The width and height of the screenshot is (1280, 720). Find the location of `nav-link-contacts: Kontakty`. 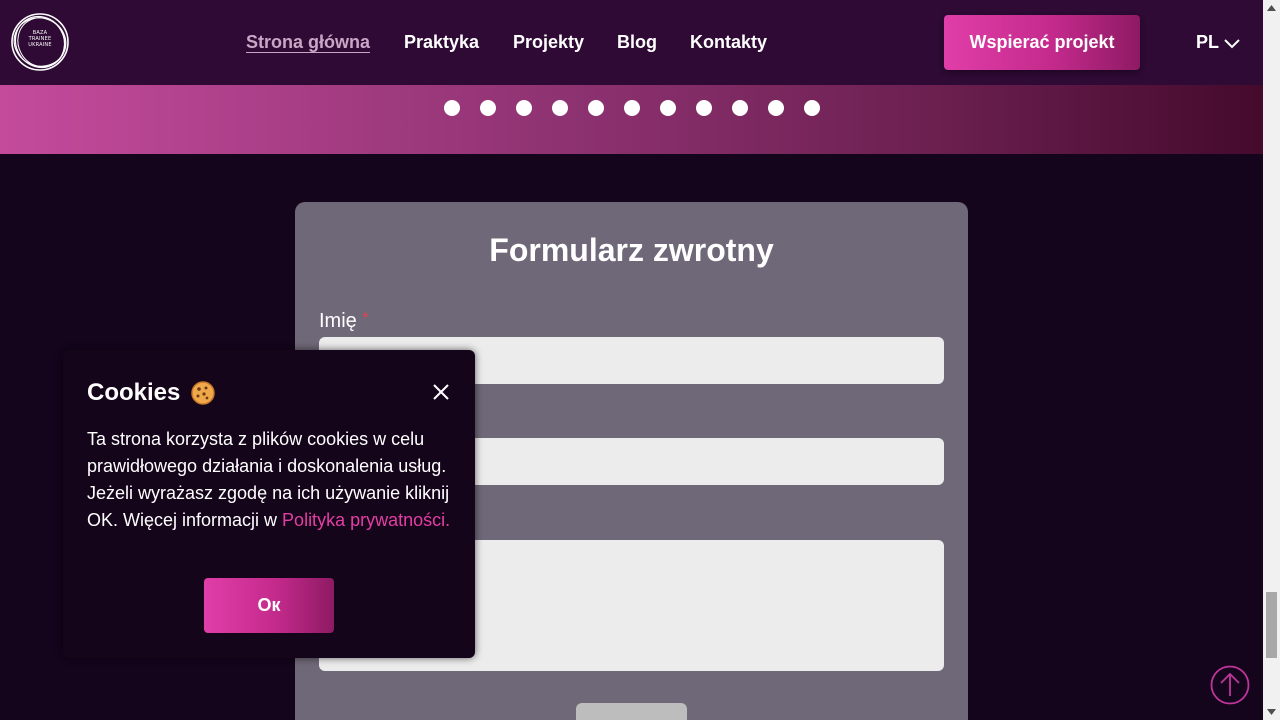

nav-link-contacts: Kontakty is located at coordinates (728, 42).